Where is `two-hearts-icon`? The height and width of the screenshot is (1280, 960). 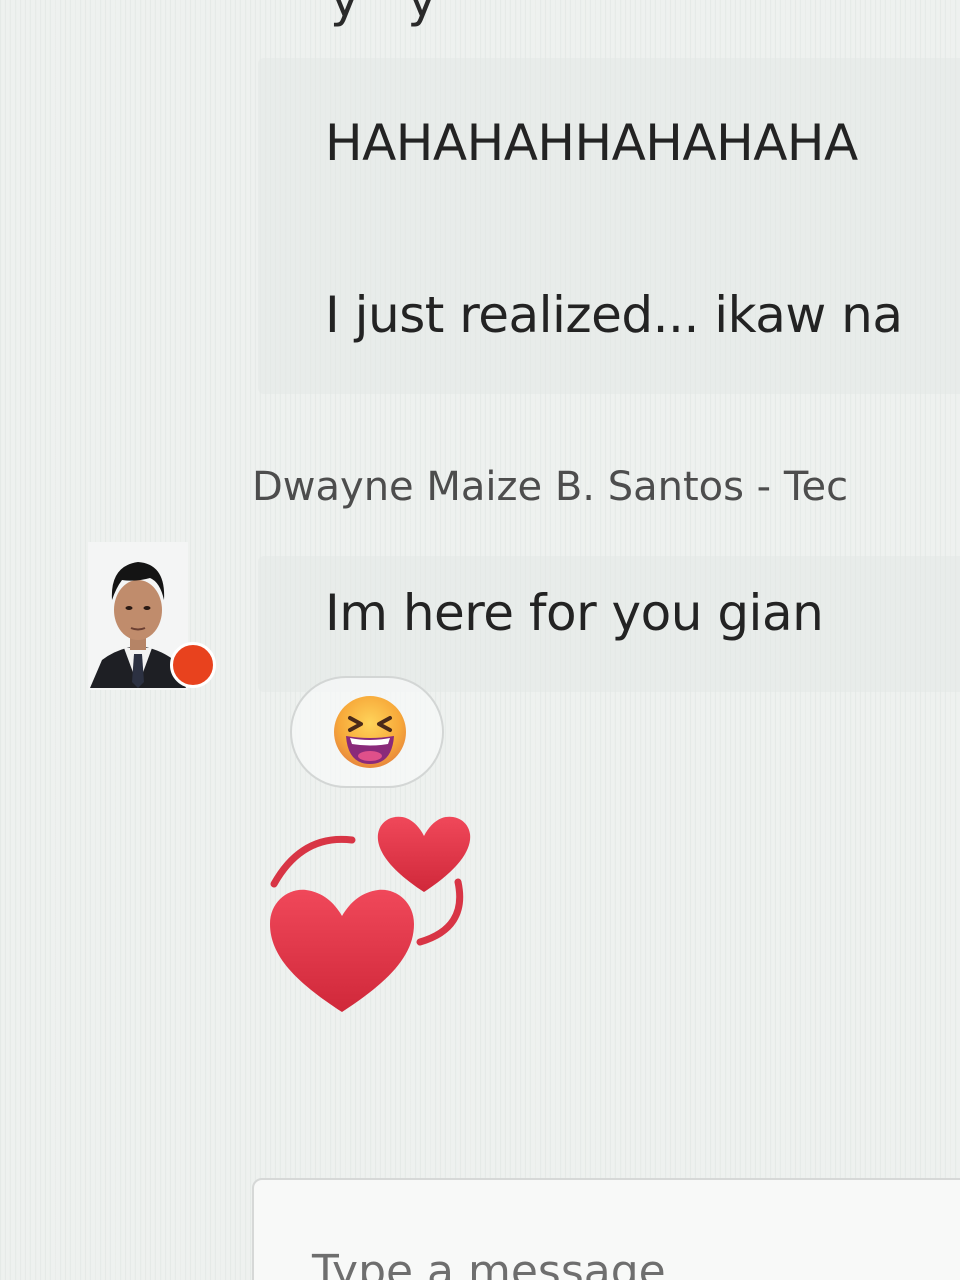 two-hearts-icon is located at coordinates (372, 913).